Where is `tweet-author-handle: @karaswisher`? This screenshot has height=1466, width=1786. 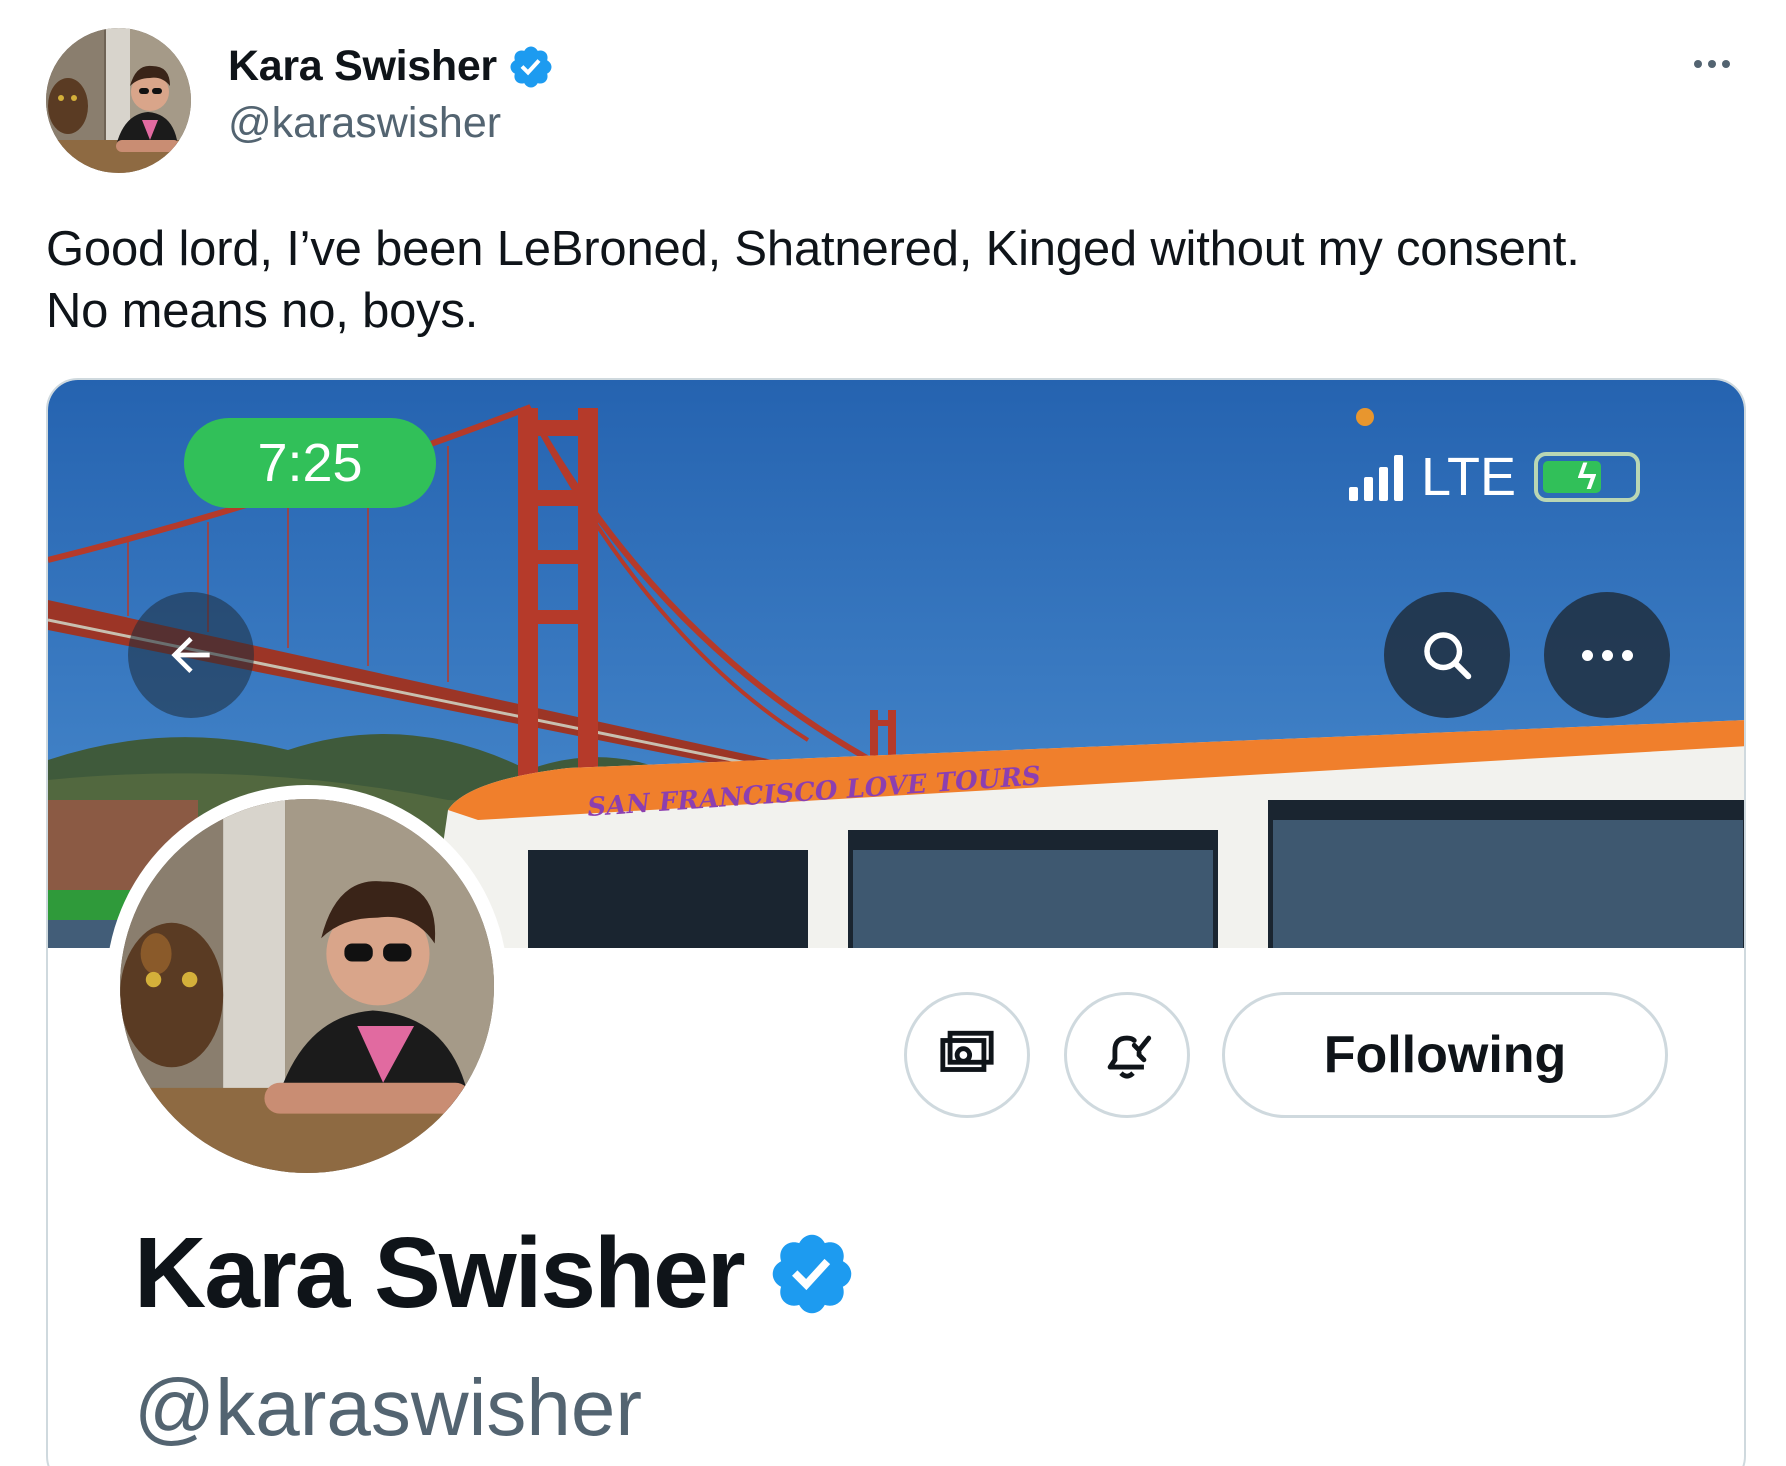
tweet-author-handle: @karaswisher is located at coordinates (391, 123).